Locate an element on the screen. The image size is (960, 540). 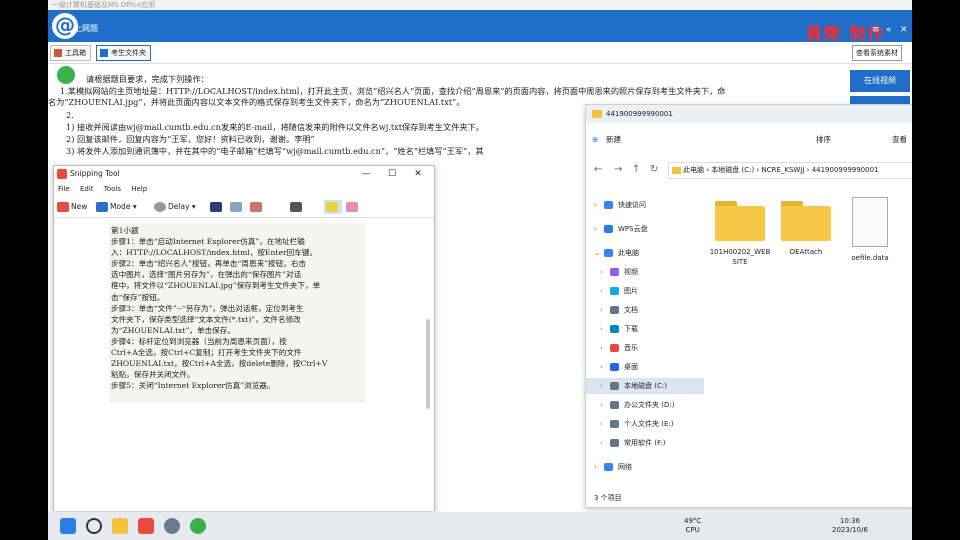
start-icon is located at coordinates (68, 526).